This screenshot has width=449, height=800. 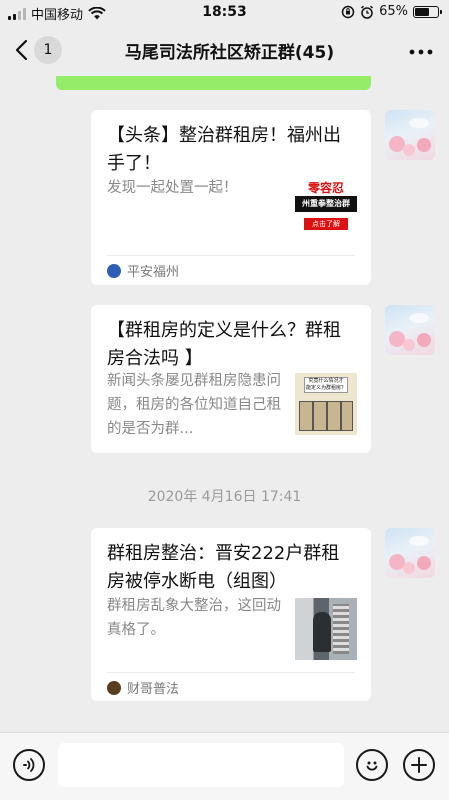 I want to click on article-thumbnail, so click(x=326, y=629).